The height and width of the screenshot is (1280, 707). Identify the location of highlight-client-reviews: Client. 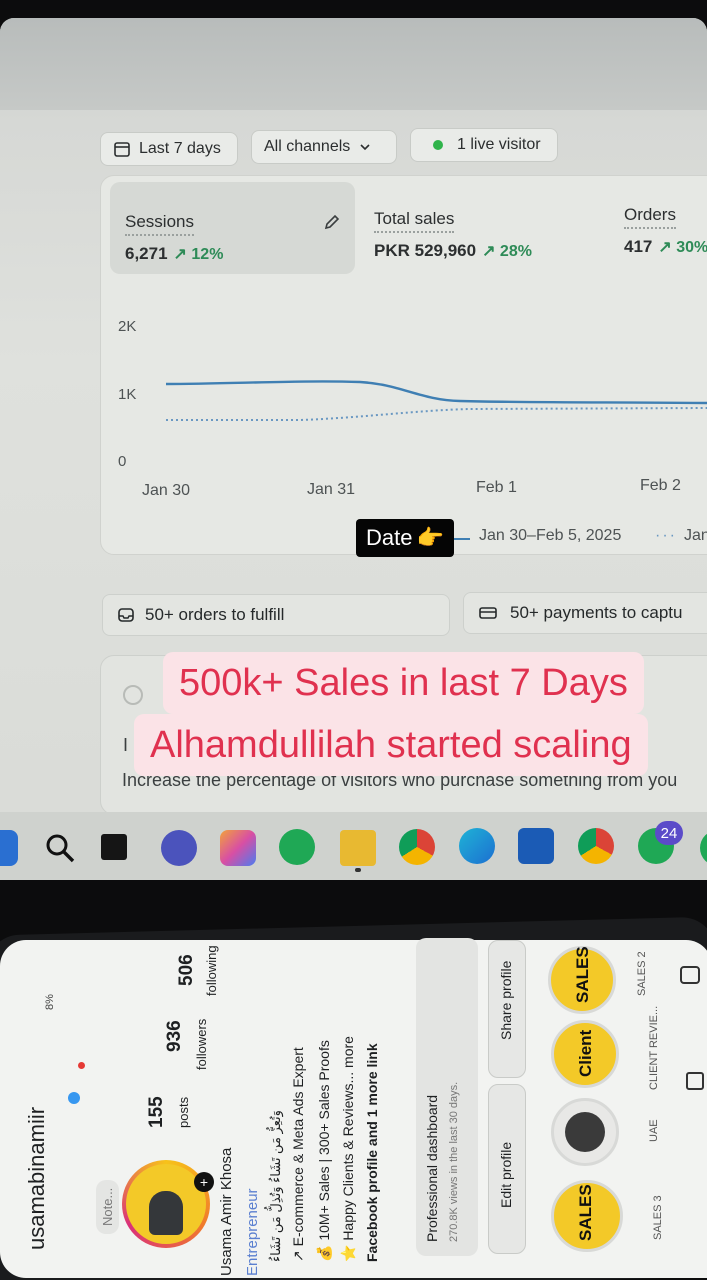
(585, 1054).